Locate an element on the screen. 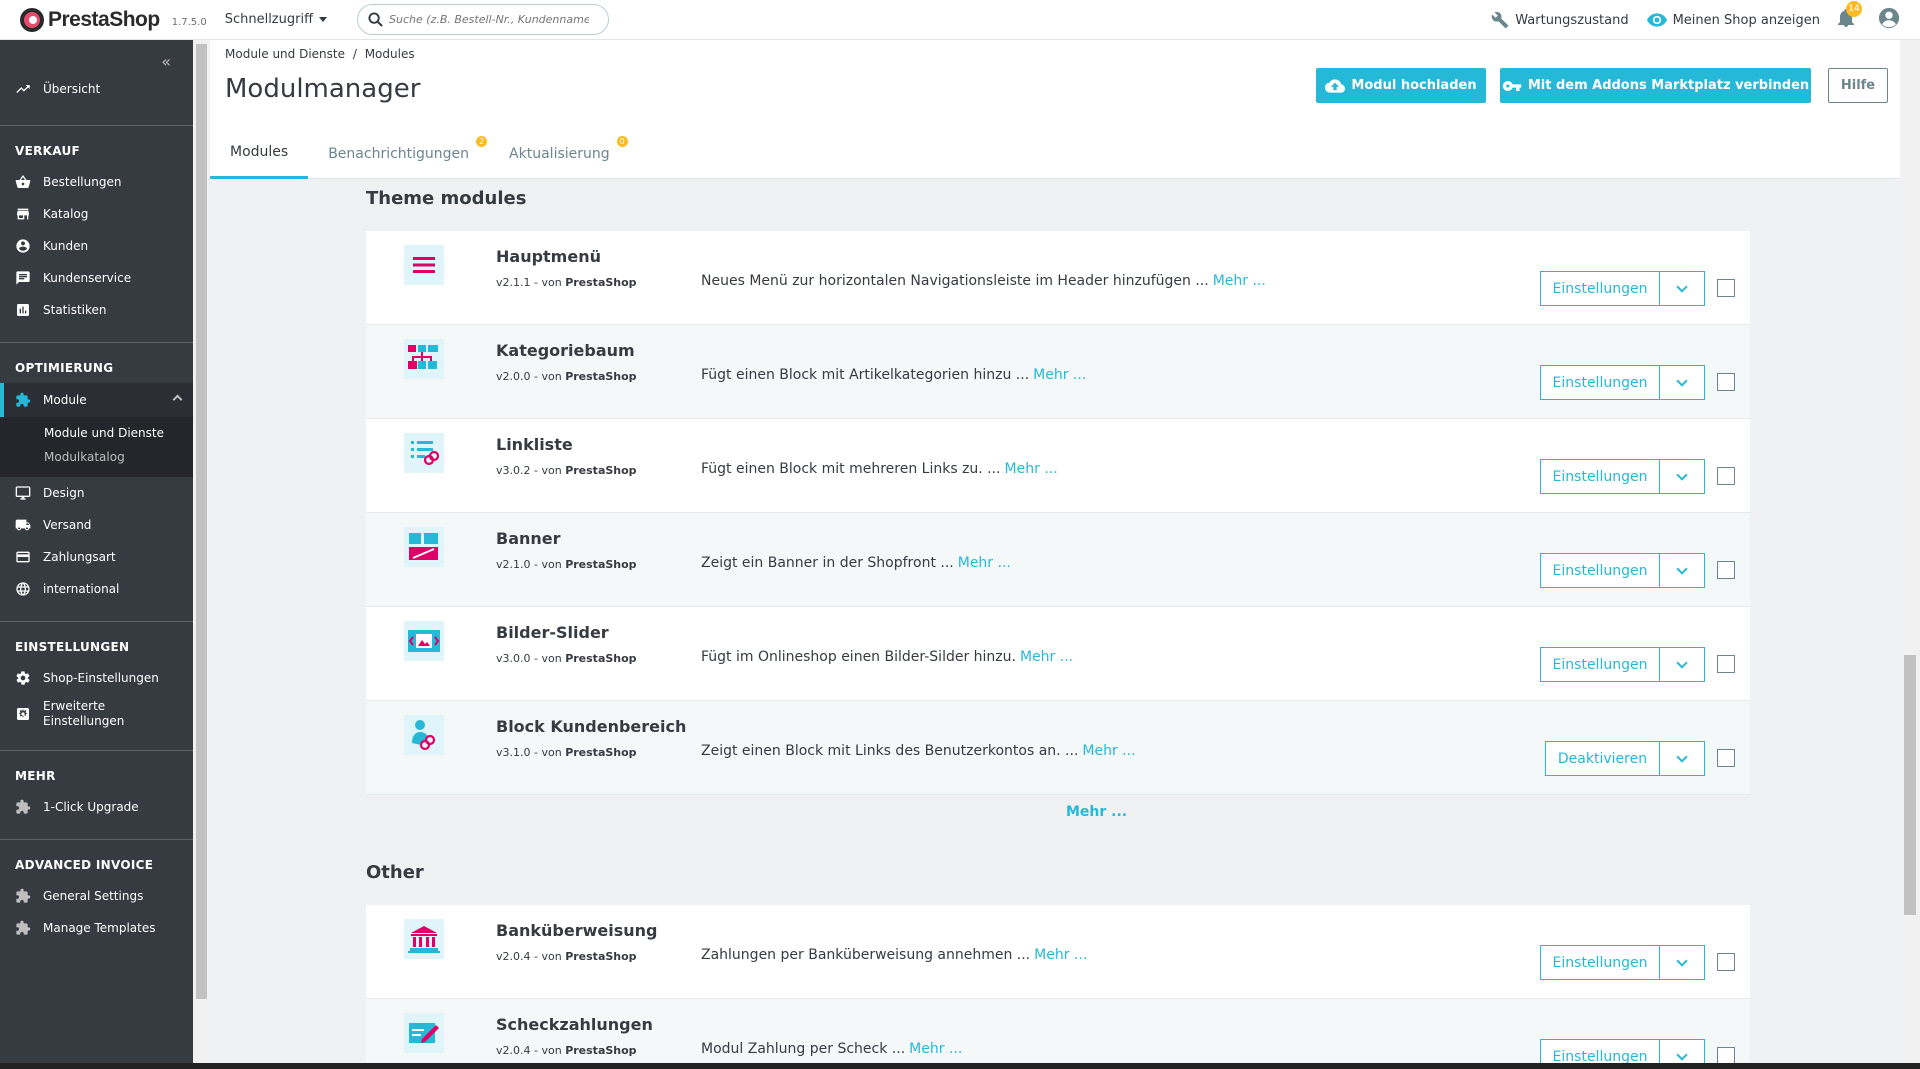 The width and height of the screenshot is (1920, 1069). tab-modules: Modules is located at coordinates (259, 153).